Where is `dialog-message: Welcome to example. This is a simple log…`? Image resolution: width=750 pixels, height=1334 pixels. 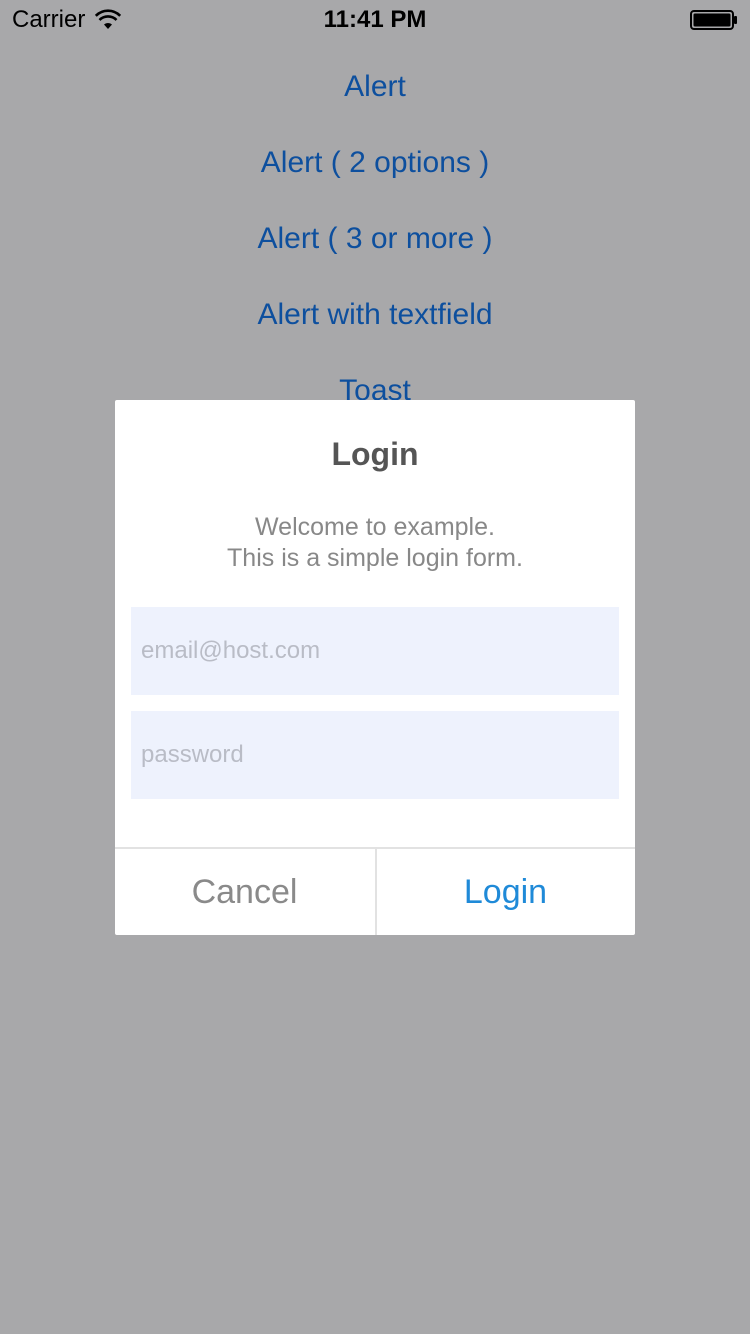 dialog-message: Welcome to example. This is a simple log… is located at coordinates (375, 543).